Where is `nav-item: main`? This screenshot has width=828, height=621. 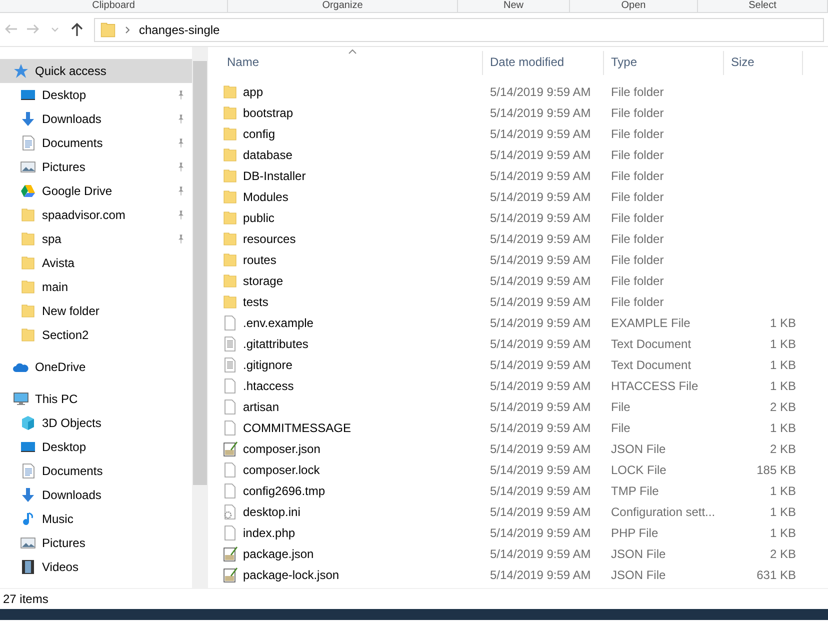
nav-item: main is located at coordinates (96, 287).